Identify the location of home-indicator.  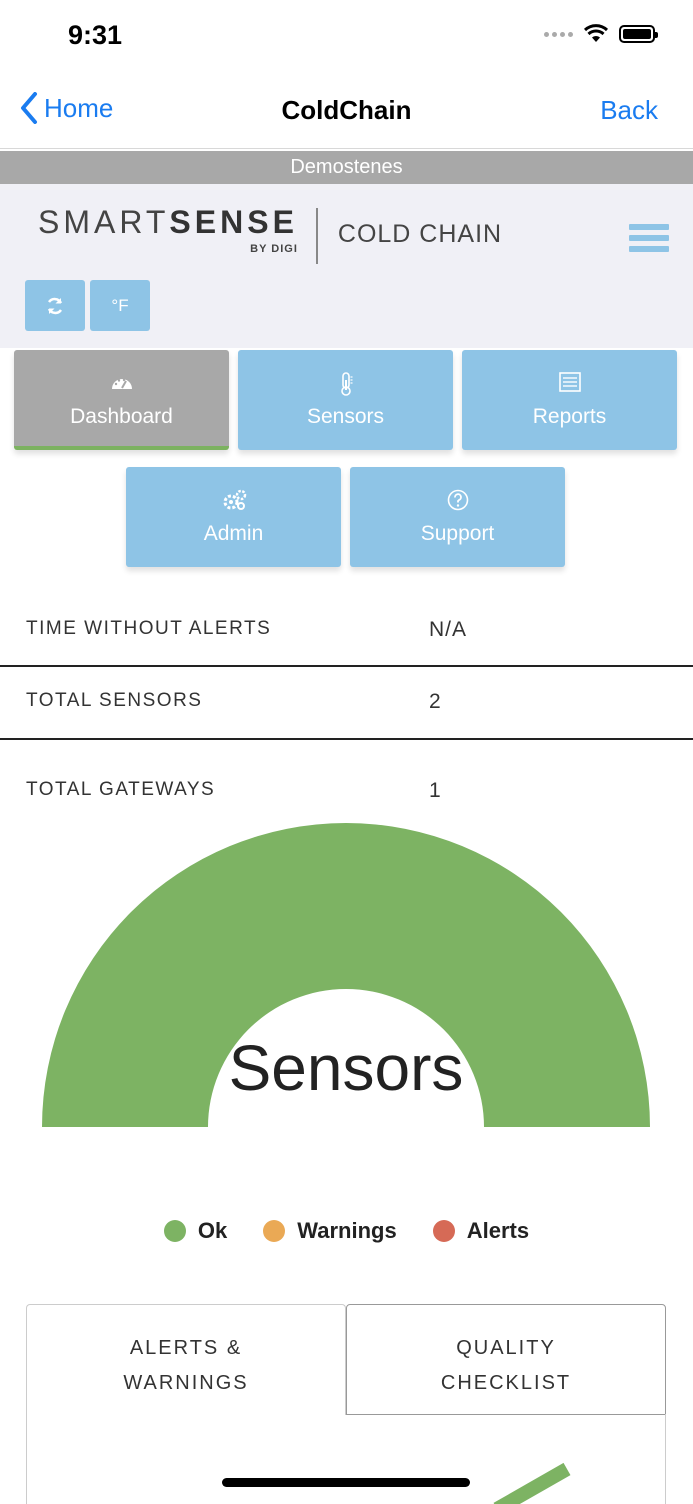
(346, 1482).